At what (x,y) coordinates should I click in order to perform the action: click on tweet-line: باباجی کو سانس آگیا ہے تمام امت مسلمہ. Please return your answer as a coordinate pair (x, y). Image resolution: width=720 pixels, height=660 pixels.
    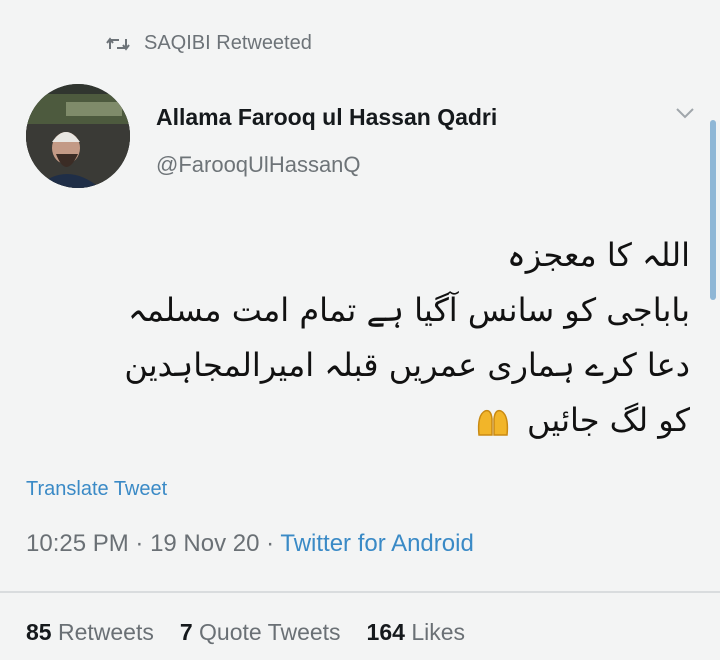
    Looking at the image, I should click on (409, 310).